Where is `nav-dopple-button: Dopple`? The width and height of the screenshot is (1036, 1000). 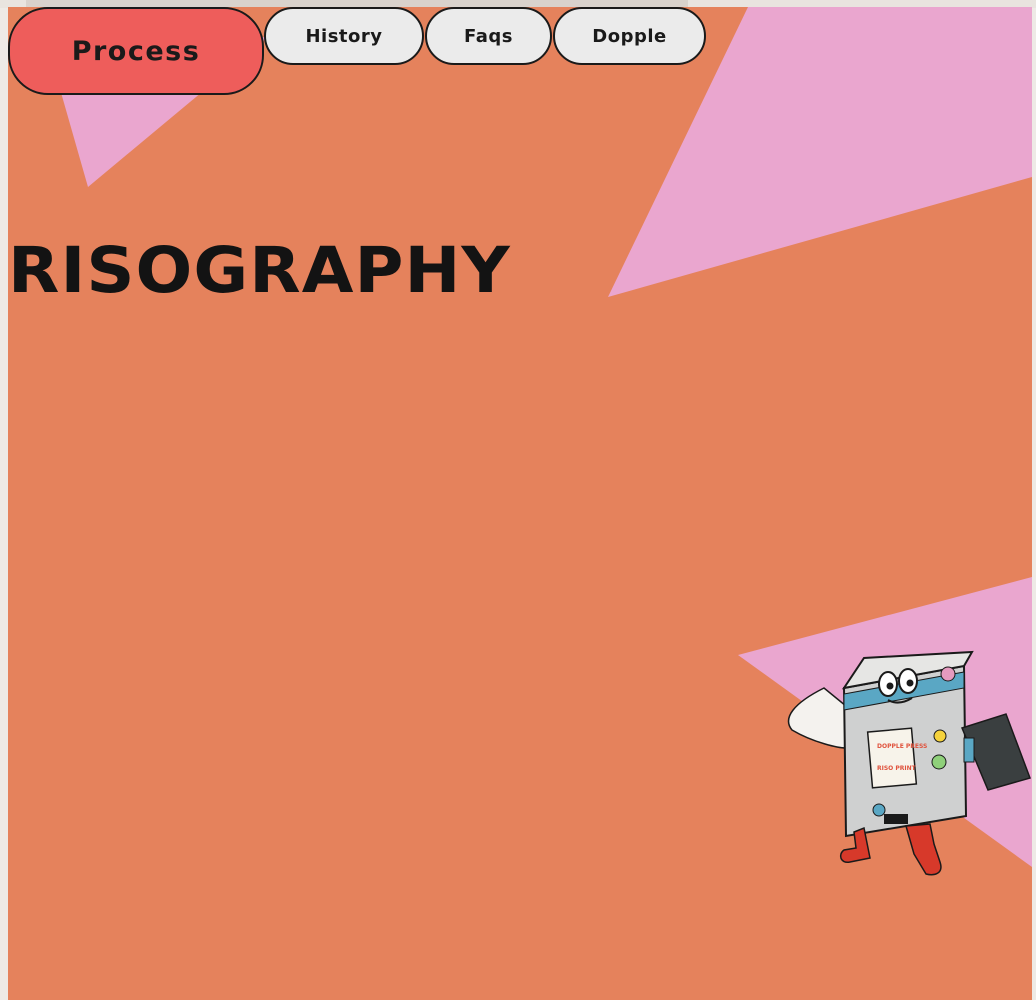 nav-dopple-button: Dopple is located at coordinates (629, 36).